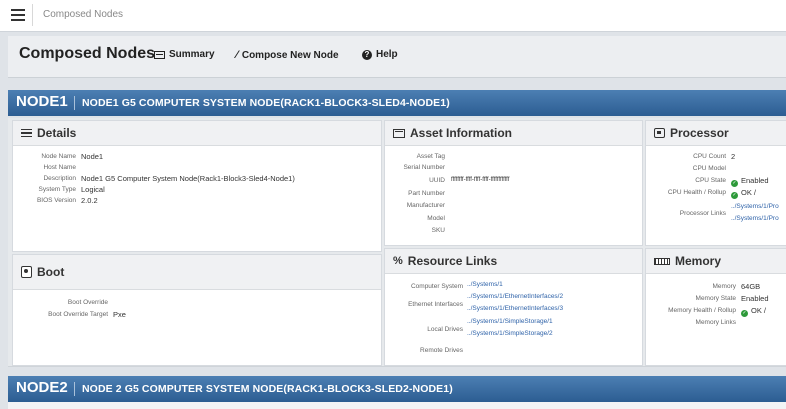 Image resolution: width=786 pixels, height=409 pixels. Describe the element at coordinates (387, 54) in the screenshot. I see `help-label: Help` at that location.